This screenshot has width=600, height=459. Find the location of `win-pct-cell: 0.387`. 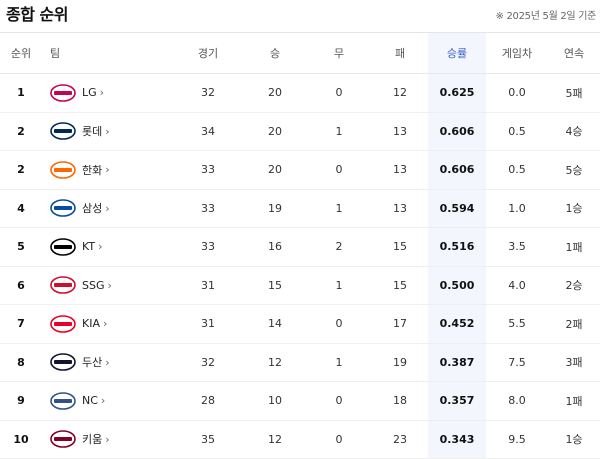

win-pct-cell: 0.387 is located at coordinates (457, 362).